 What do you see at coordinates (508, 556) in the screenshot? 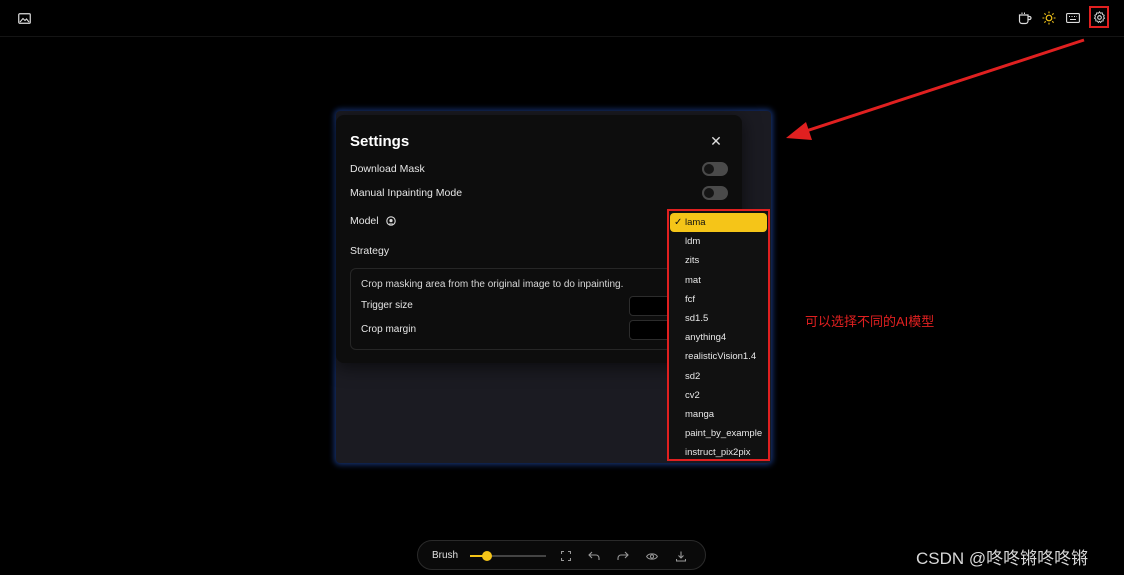
I see `brush-size-slider` at bounding box center [508, 556].